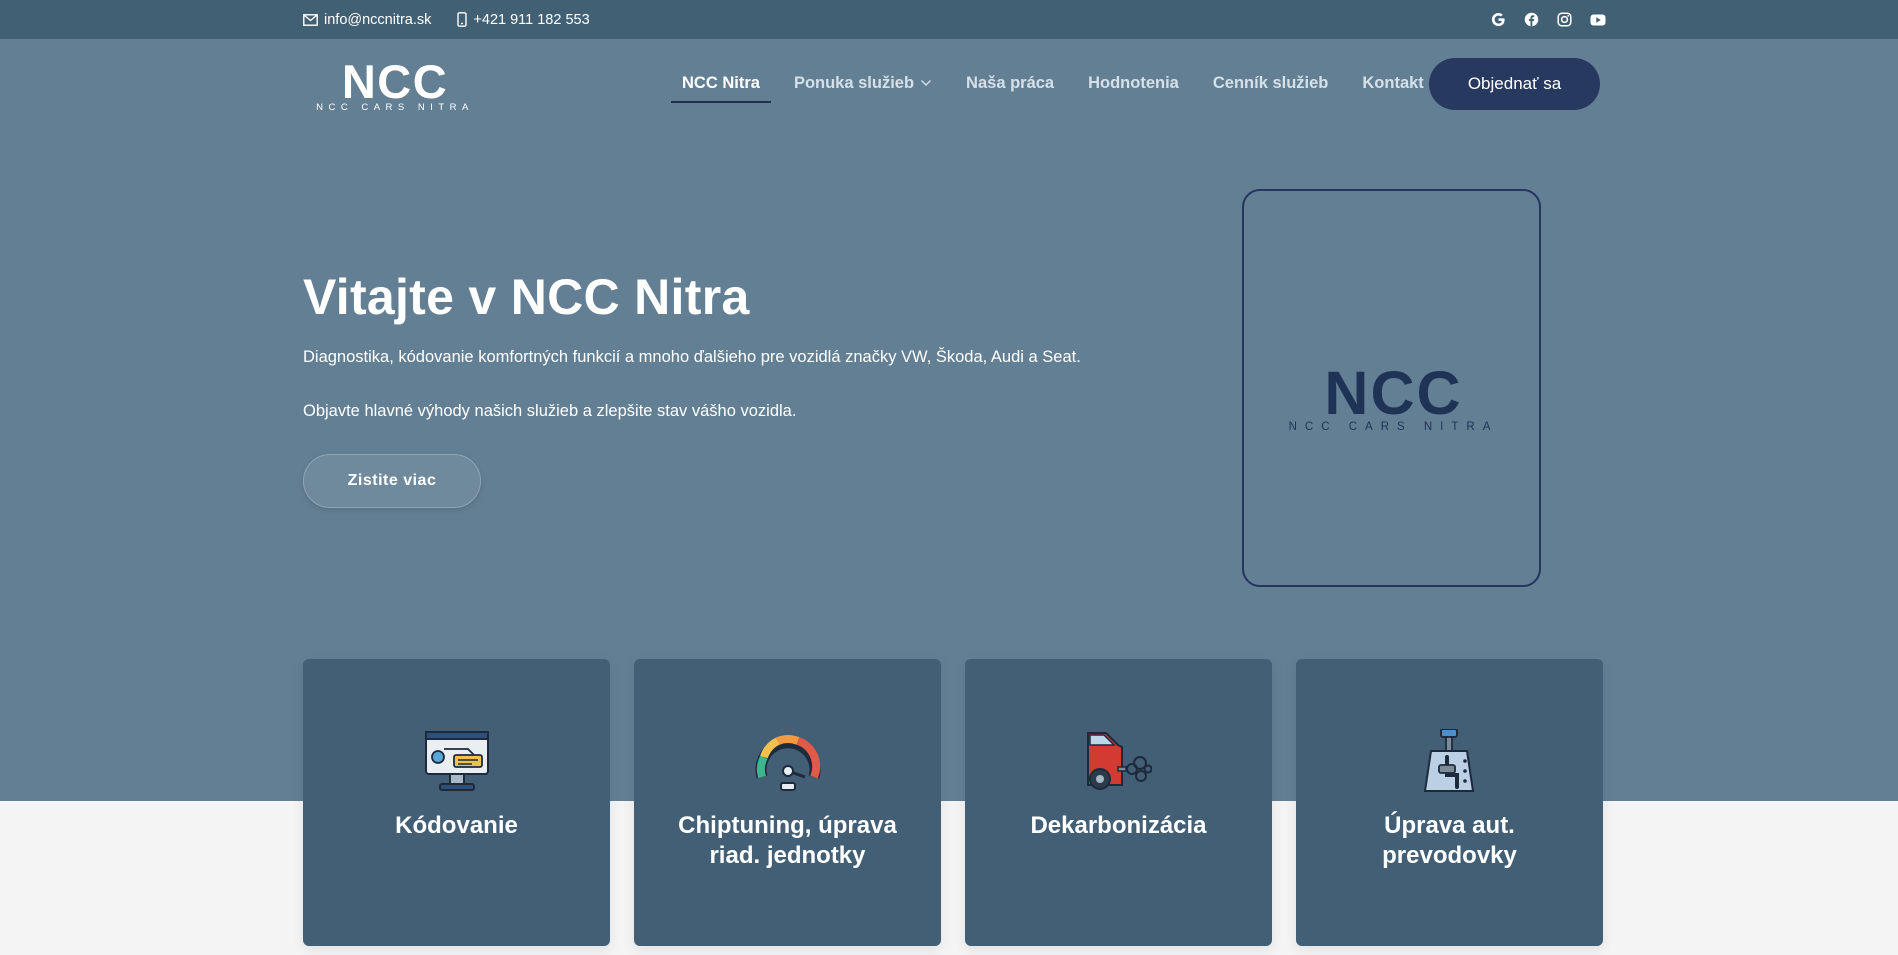 The height and width of the screenshot is (955, 1898). Describe the element at coordinates (456, 802) in the screenshot. I see `service-card-kodovanie: Kódovanie` at that location.